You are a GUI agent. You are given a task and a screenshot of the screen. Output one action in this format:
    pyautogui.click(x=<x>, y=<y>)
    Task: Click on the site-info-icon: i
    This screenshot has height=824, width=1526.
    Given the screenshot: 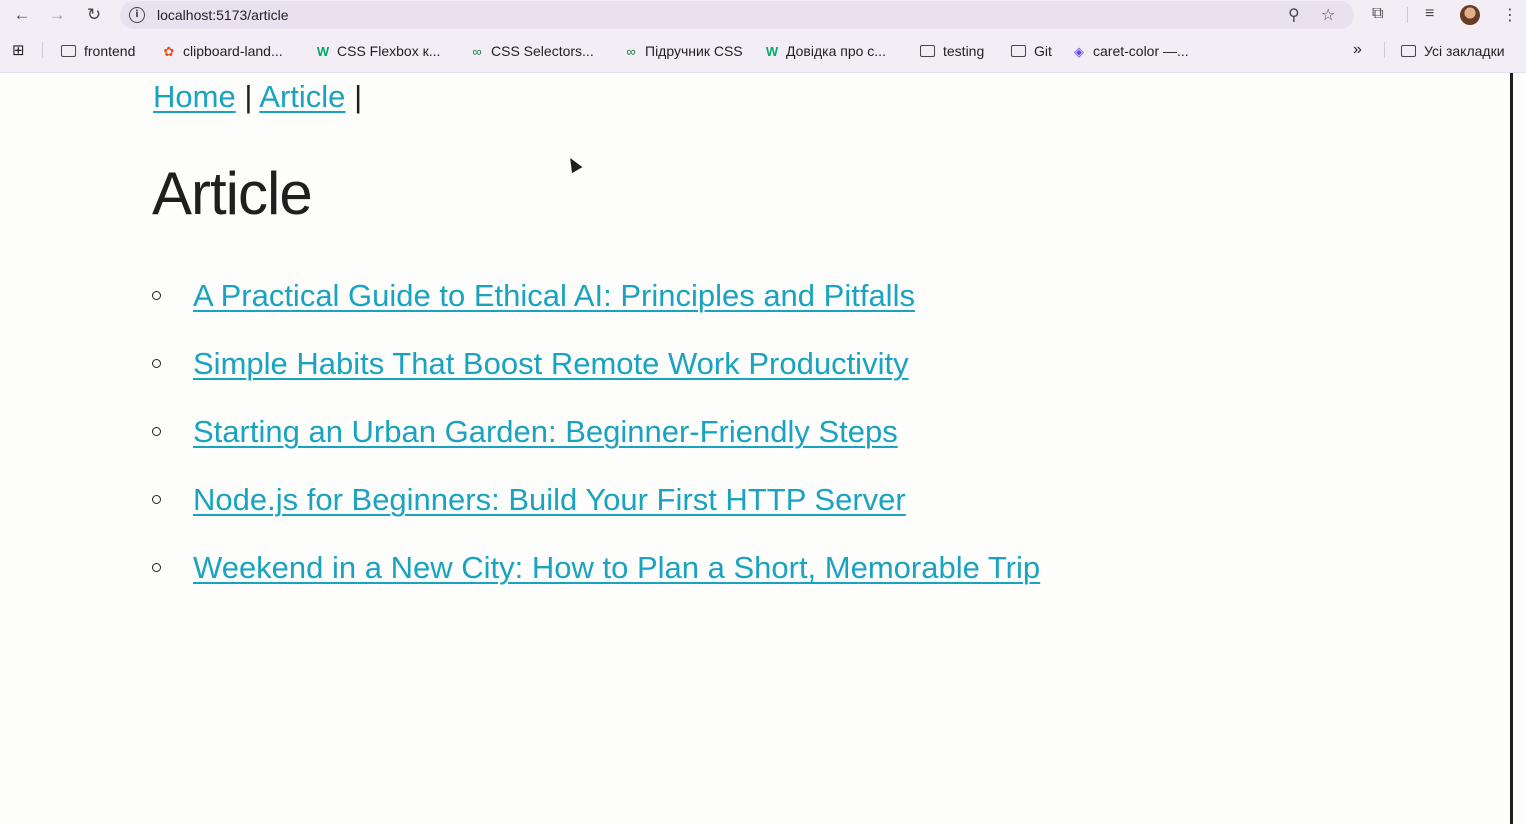 What is the action you would take?
    pyautogui.click(x=137, y=15)
    